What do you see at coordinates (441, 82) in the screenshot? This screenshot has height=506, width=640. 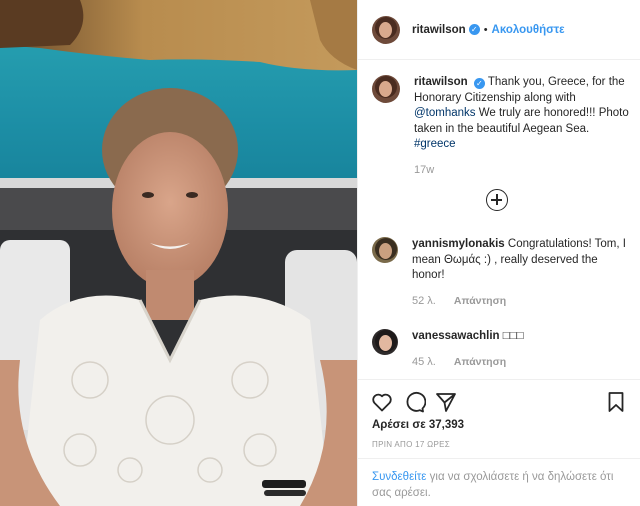 I see `caption-username: ritawilson` at bounding box center [441, 82].